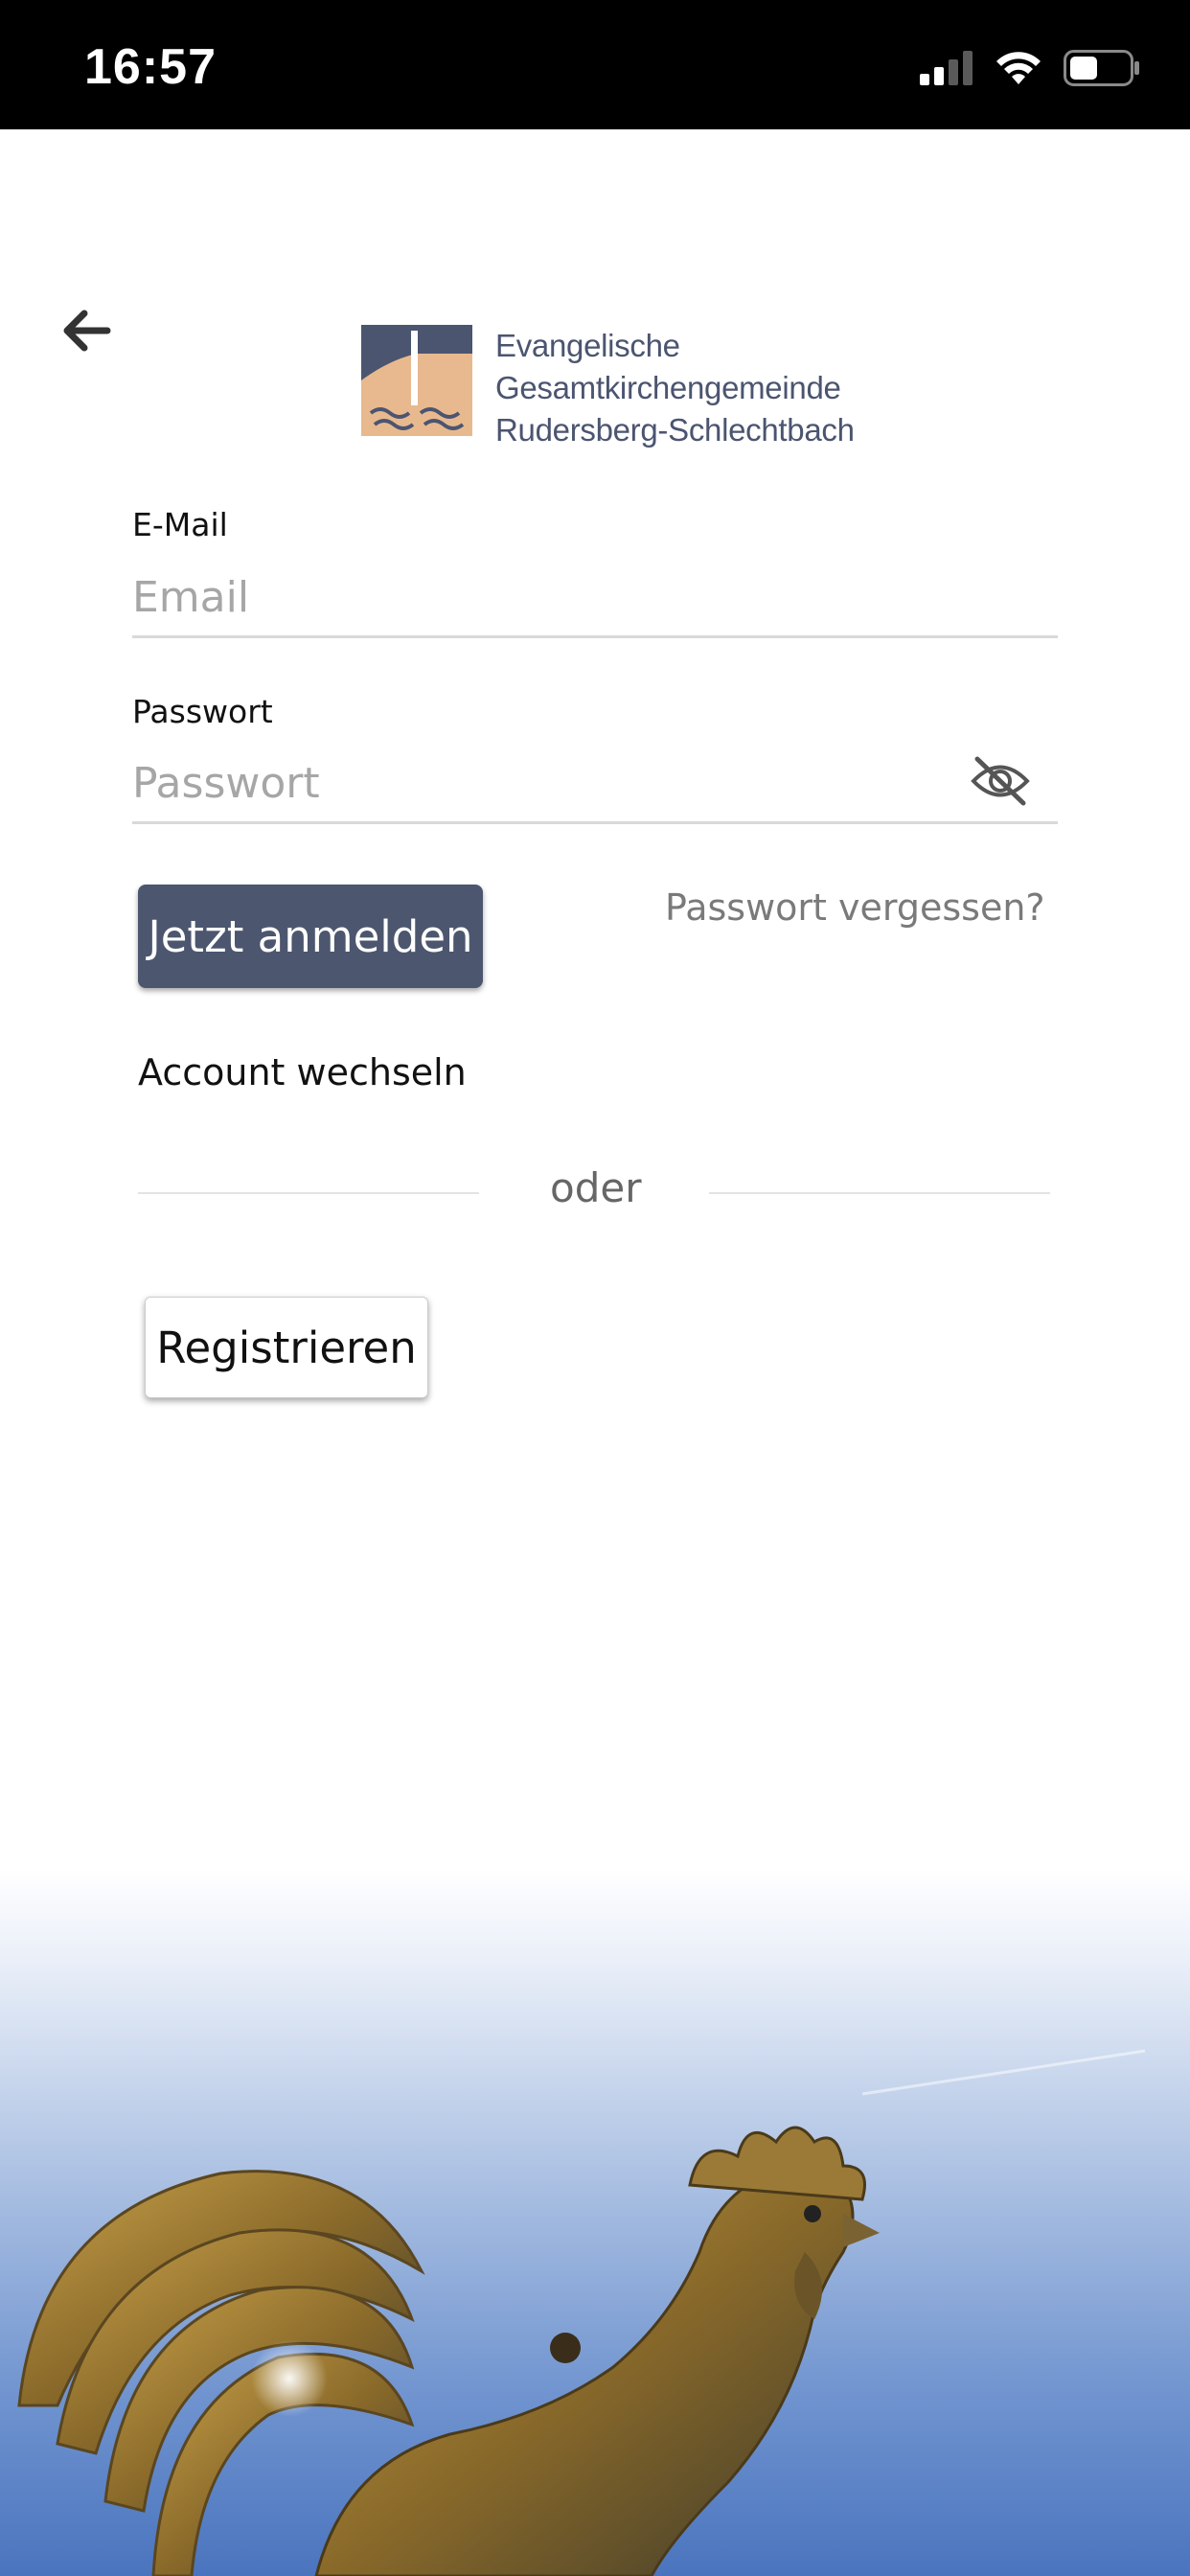 Image resolution: width=1190 pixels, height=2576 pixels. I want to click on signal-icon, so click(947, 68).